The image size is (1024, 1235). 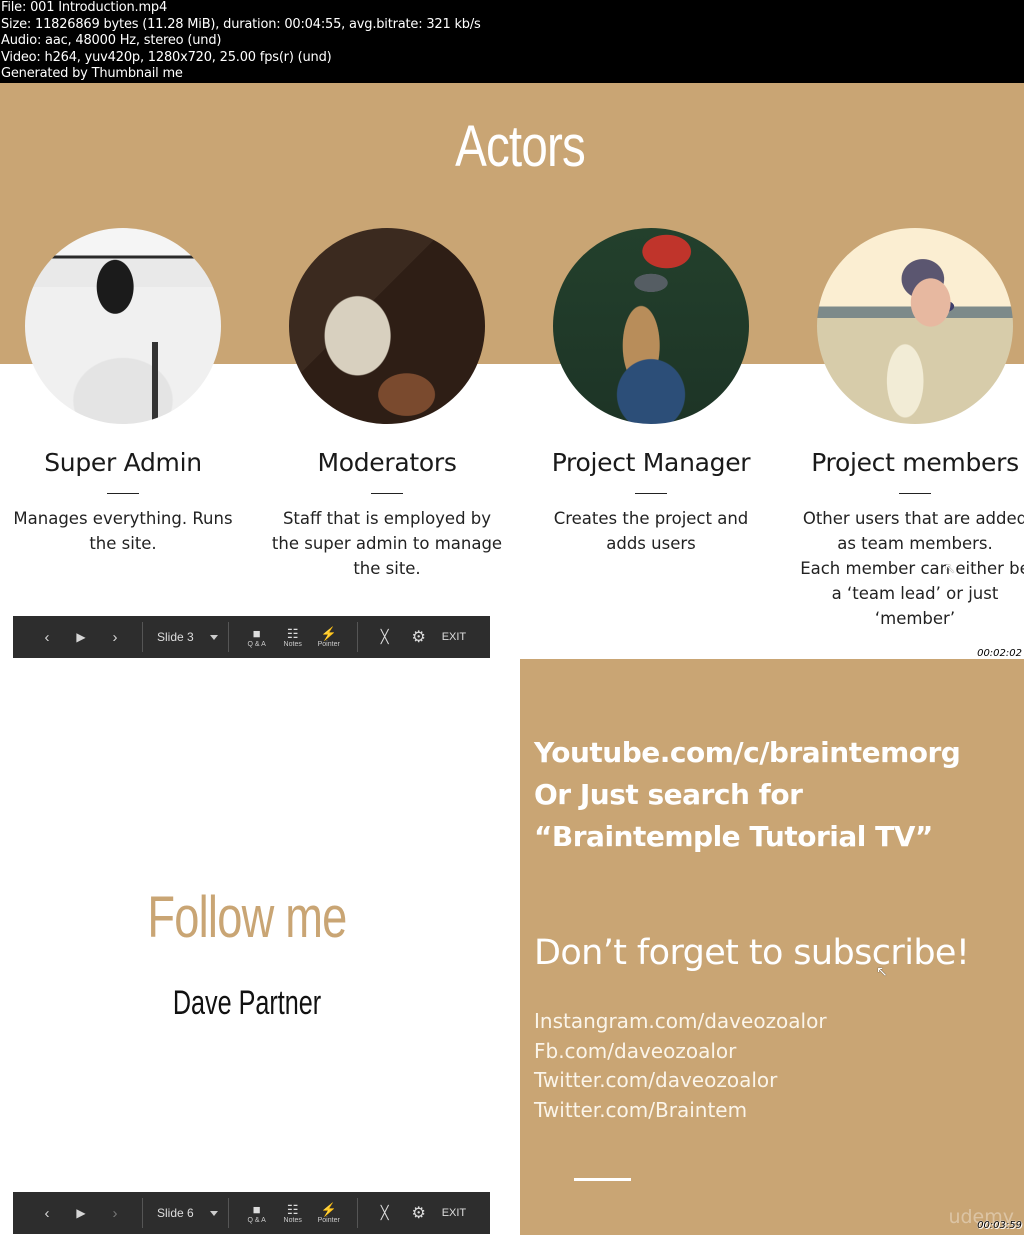 I want to click on slide-select: Slide 3, so click(x=187, y=637).